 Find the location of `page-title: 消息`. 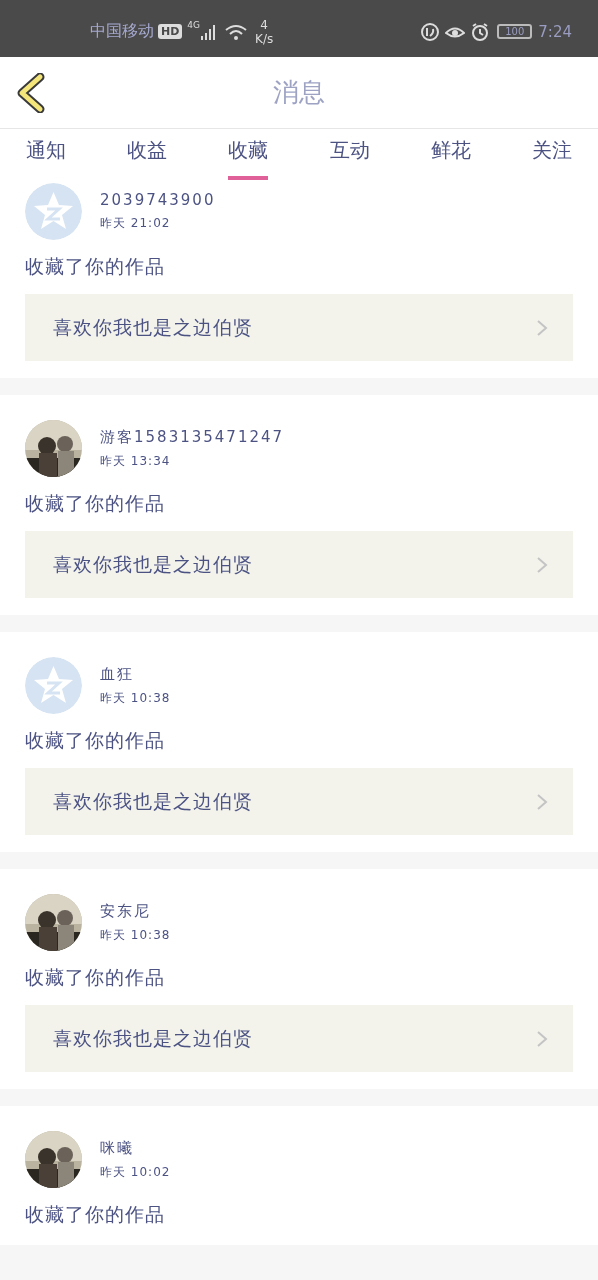

page-title: 消息 is located at coordinates (299, 92).